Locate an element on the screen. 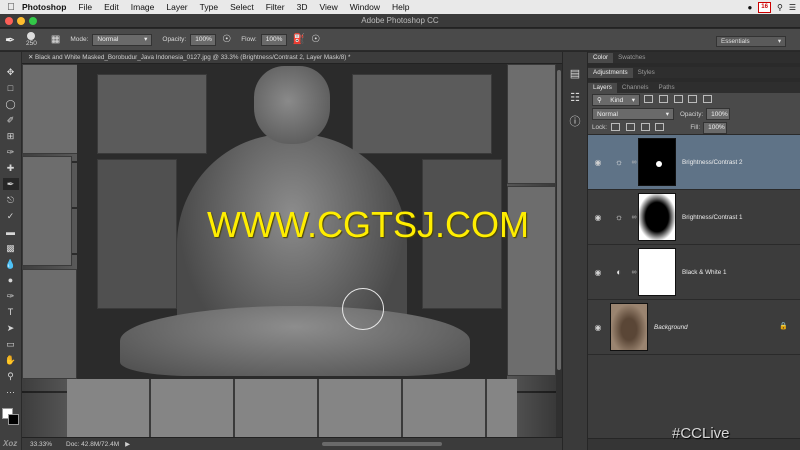 Image resolution: width=800 pixels, height=450 pixels. zoom-window-icon is located at coordinates (33, 21).